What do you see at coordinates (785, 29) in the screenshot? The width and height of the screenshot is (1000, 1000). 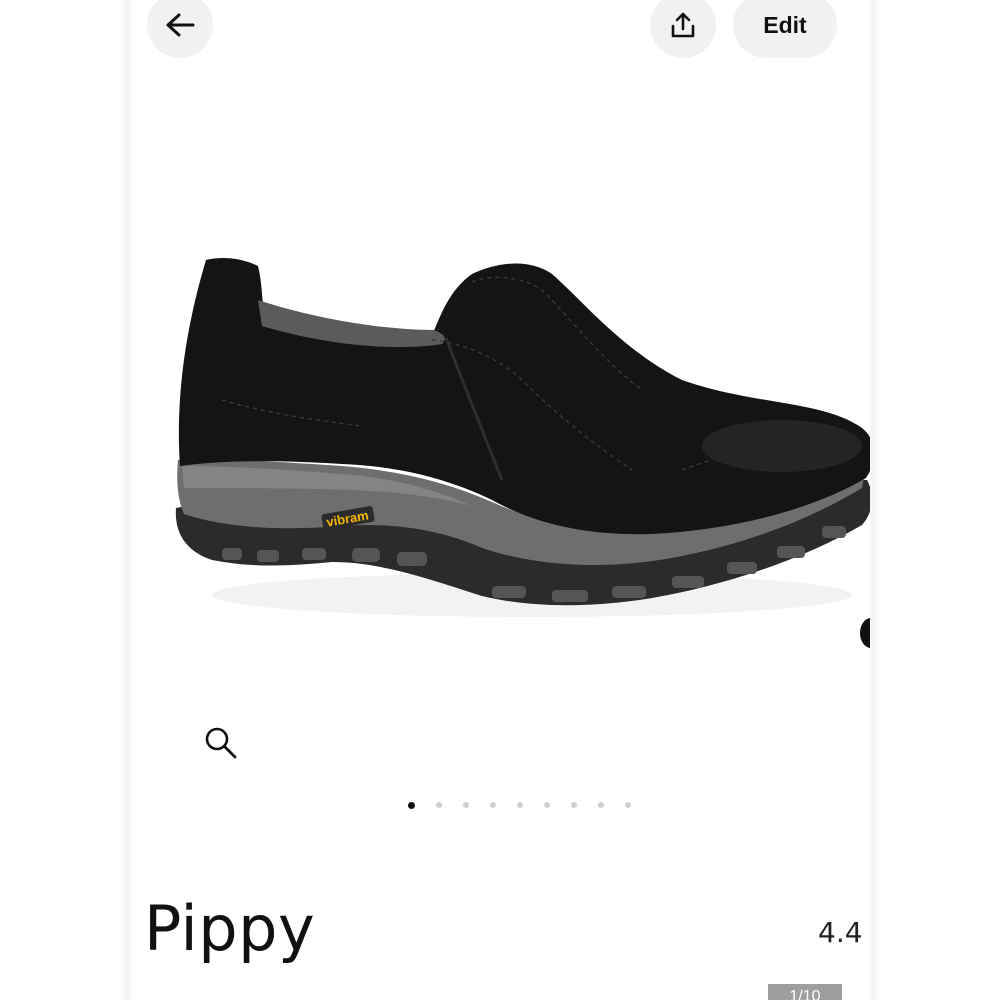 I see `edit-button: Edit` at bounding box center [785, 29].